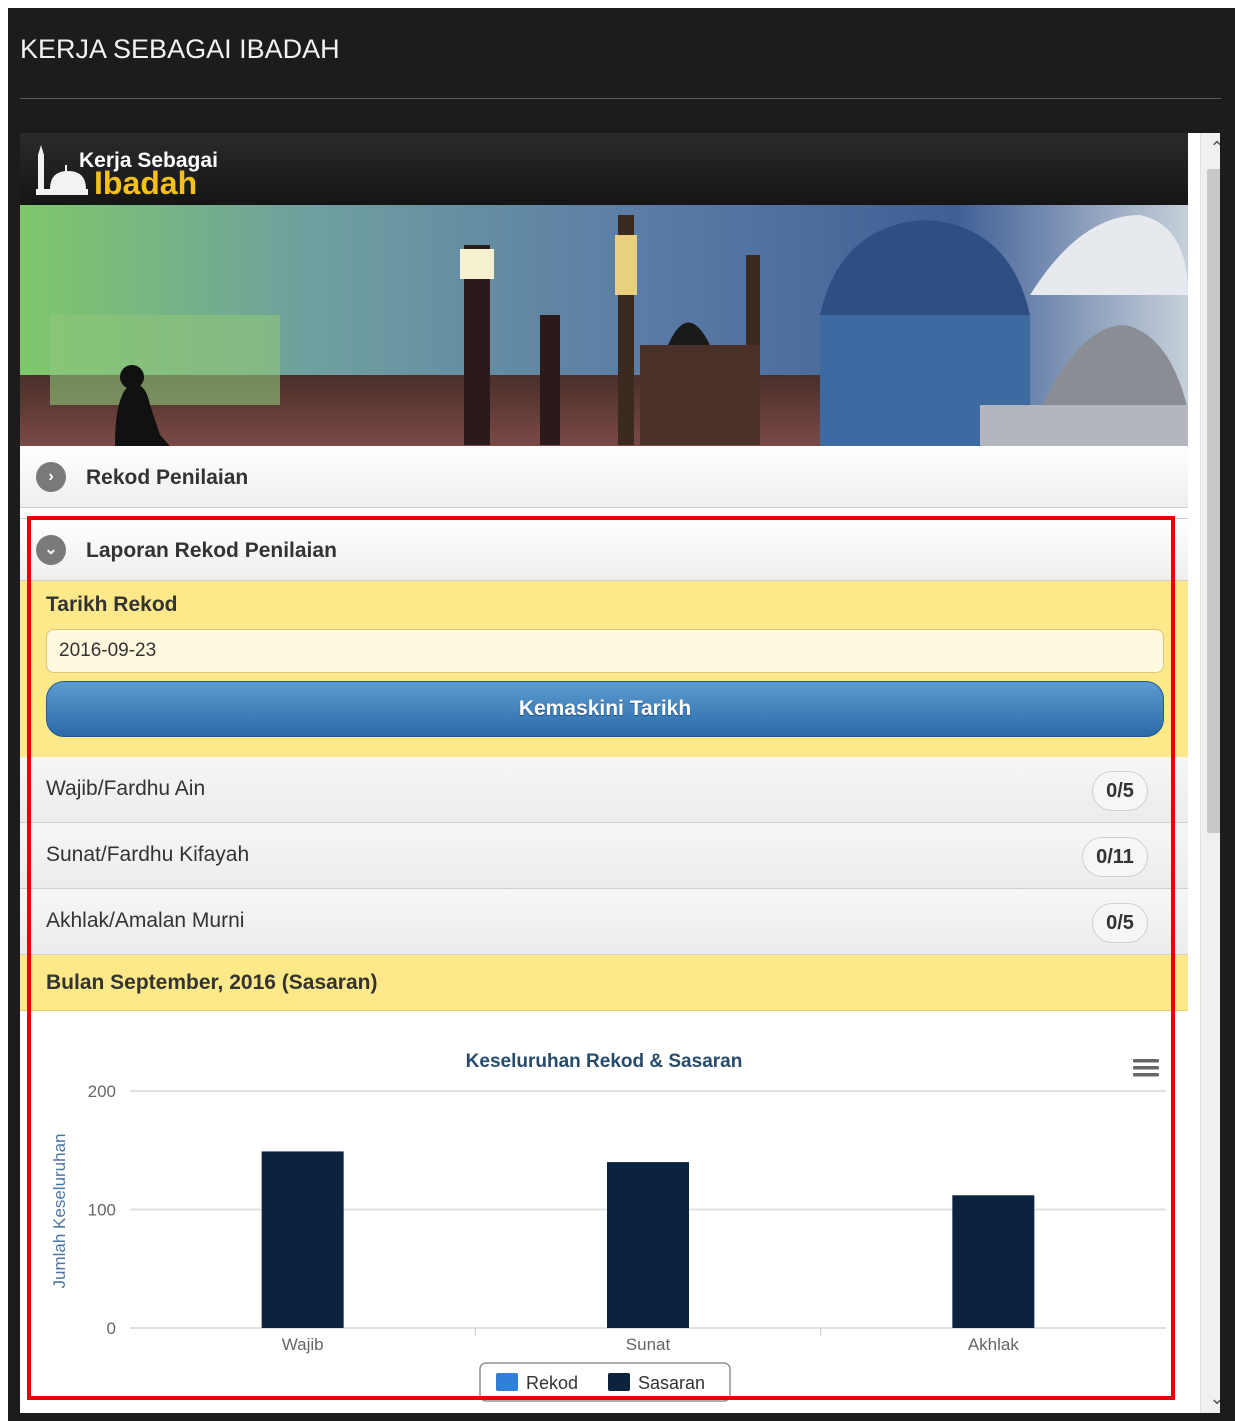 Image resolution: width=1235 pixels, height=1421 pixels. Describe the element at coordinates (148, 854) in the screenshot. I see `category-label: Sunat/Fardhu Kifayah` at that location.